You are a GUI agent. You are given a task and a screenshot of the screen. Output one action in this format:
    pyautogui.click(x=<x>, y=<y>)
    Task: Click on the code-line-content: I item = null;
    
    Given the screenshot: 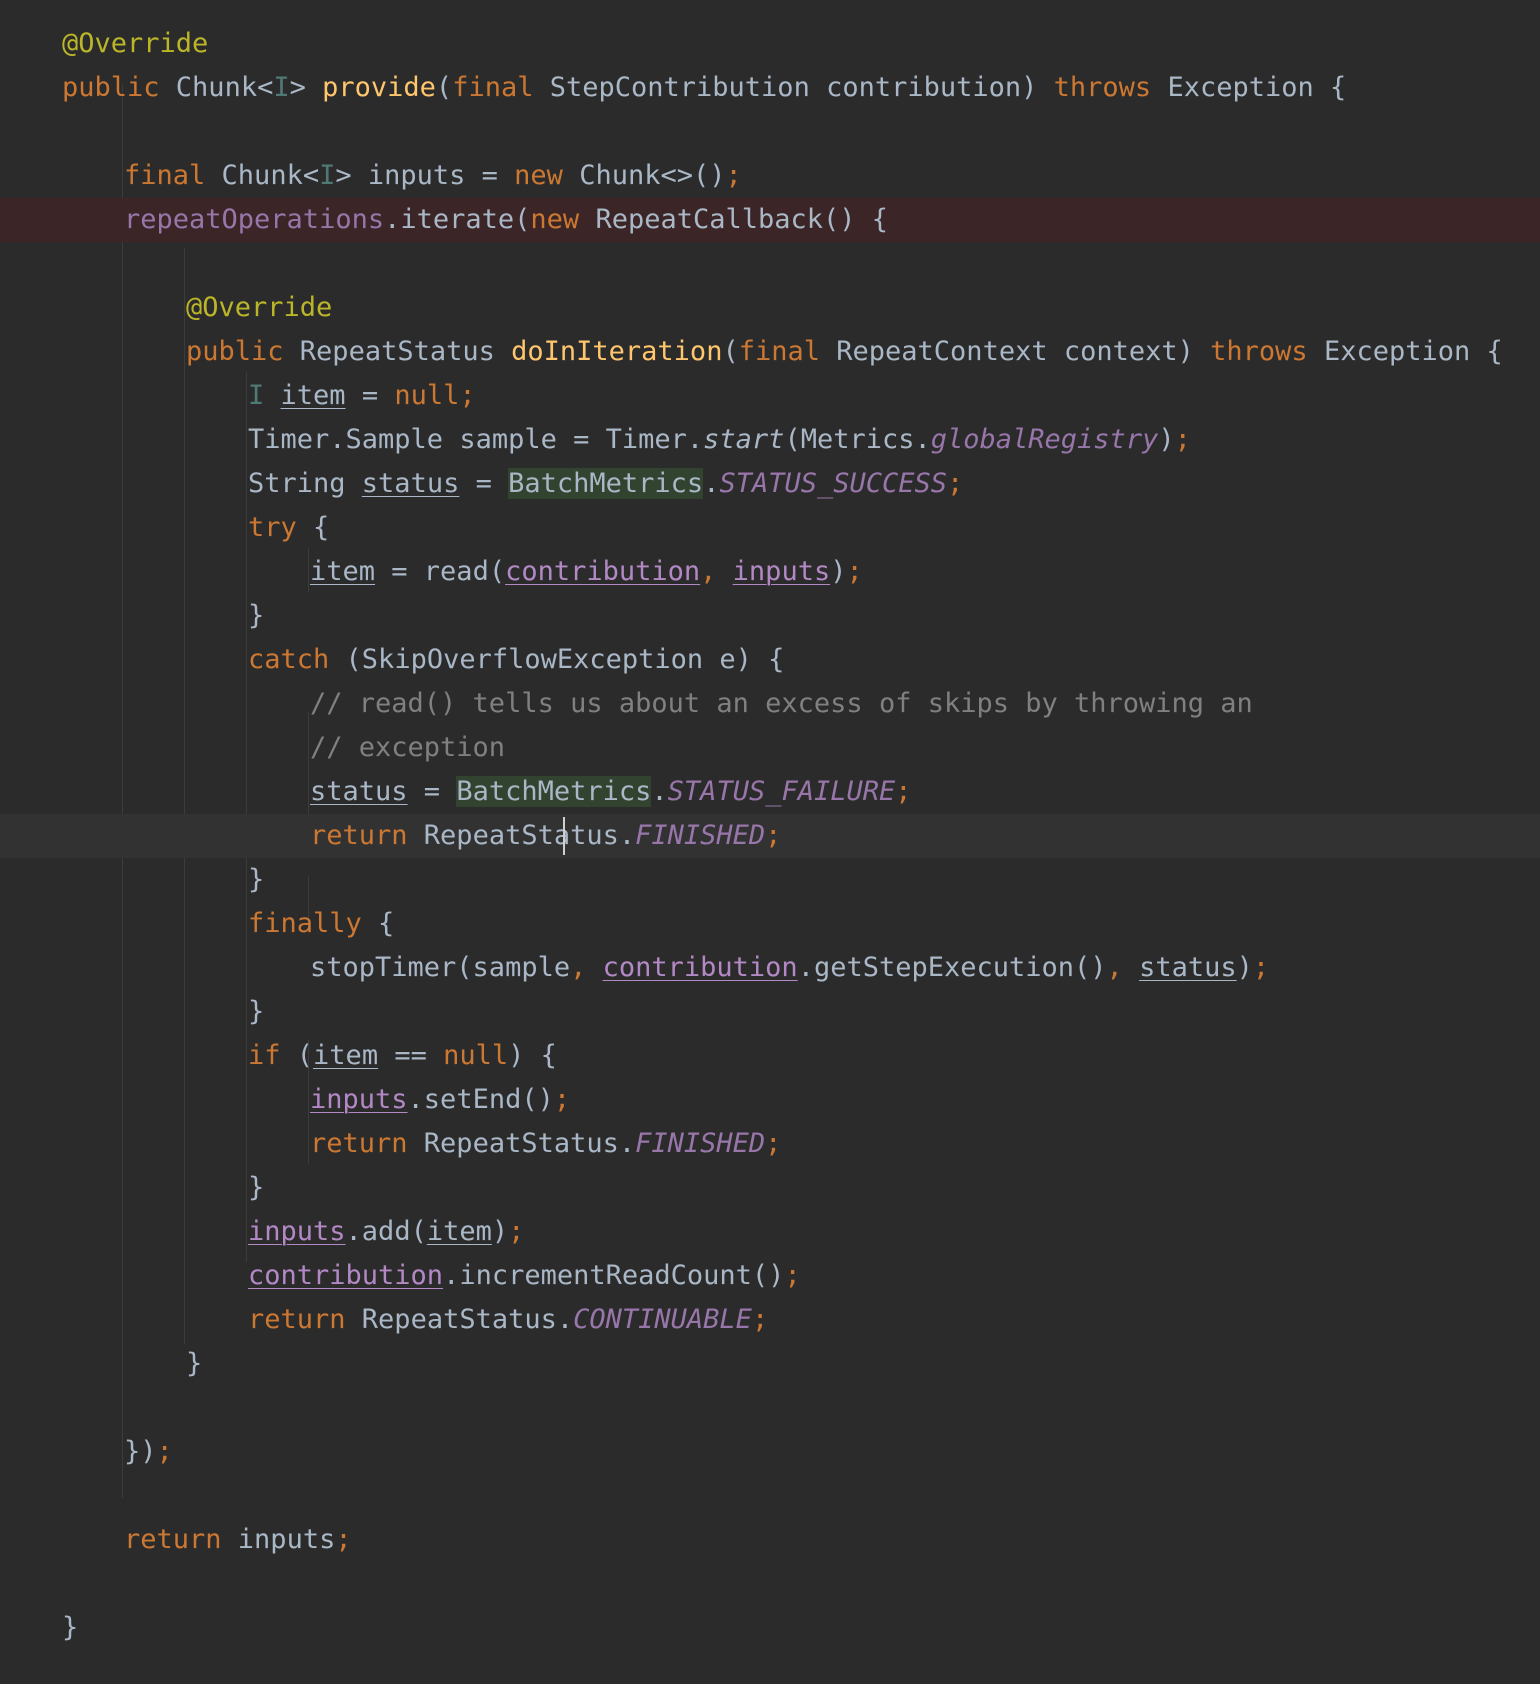 What is the action you would take?
    pyautogui.click(x=362, y=396)
    